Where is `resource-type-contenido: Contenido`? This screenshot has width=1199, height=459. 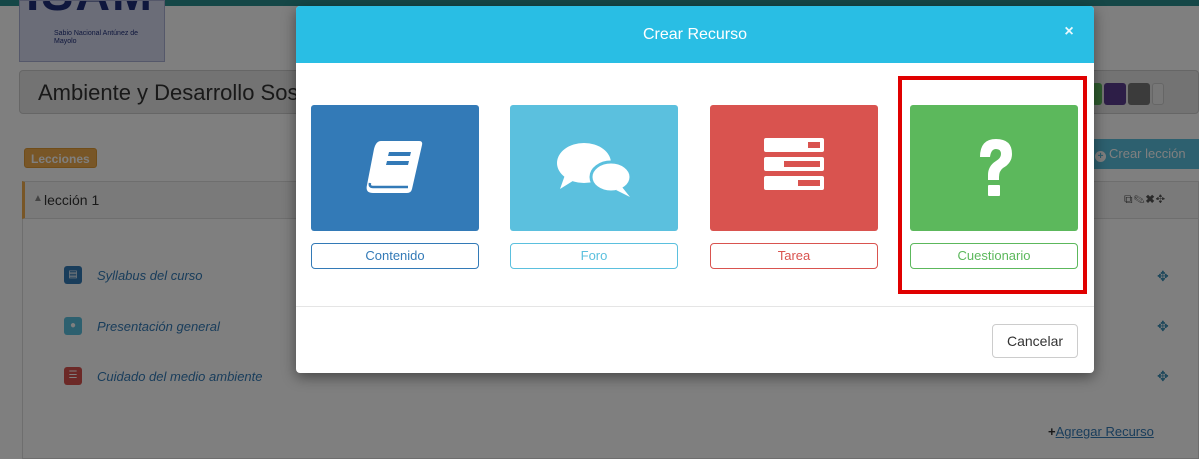 resource-type-contenido: Contenido is located at coordinates (395, 187).